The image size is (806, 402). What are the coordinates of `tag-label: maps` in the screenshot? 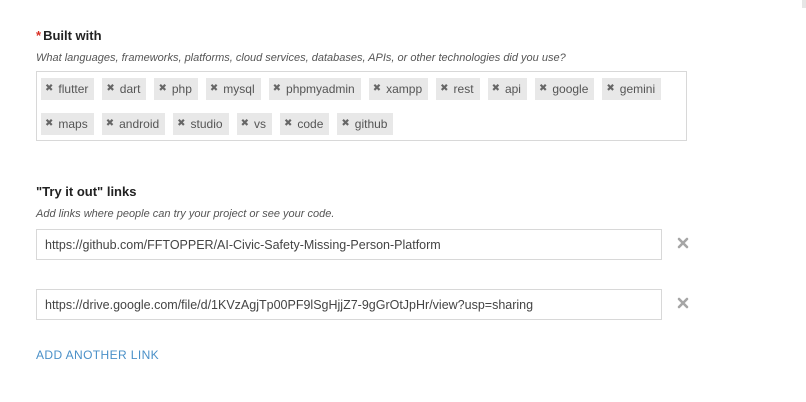 It's located at (73, 124).